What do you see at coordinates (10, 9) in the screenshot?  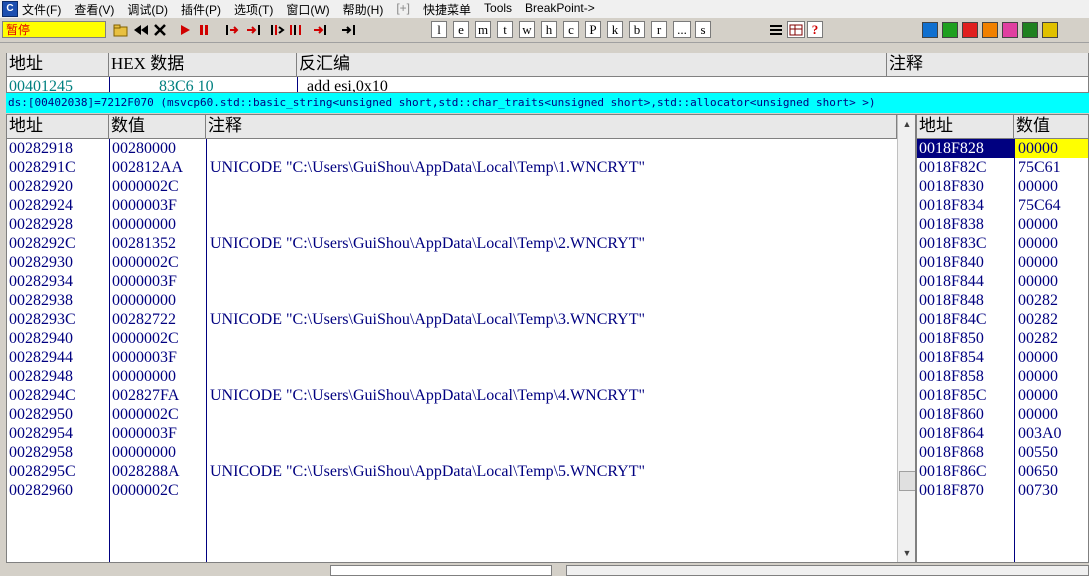 I see `app-icon: C` at bounding box center [10, 9].